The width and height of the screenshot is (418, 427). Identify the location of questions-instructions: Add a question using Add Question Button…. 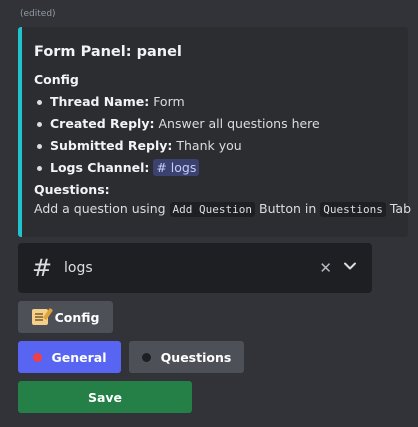
(222, 209).